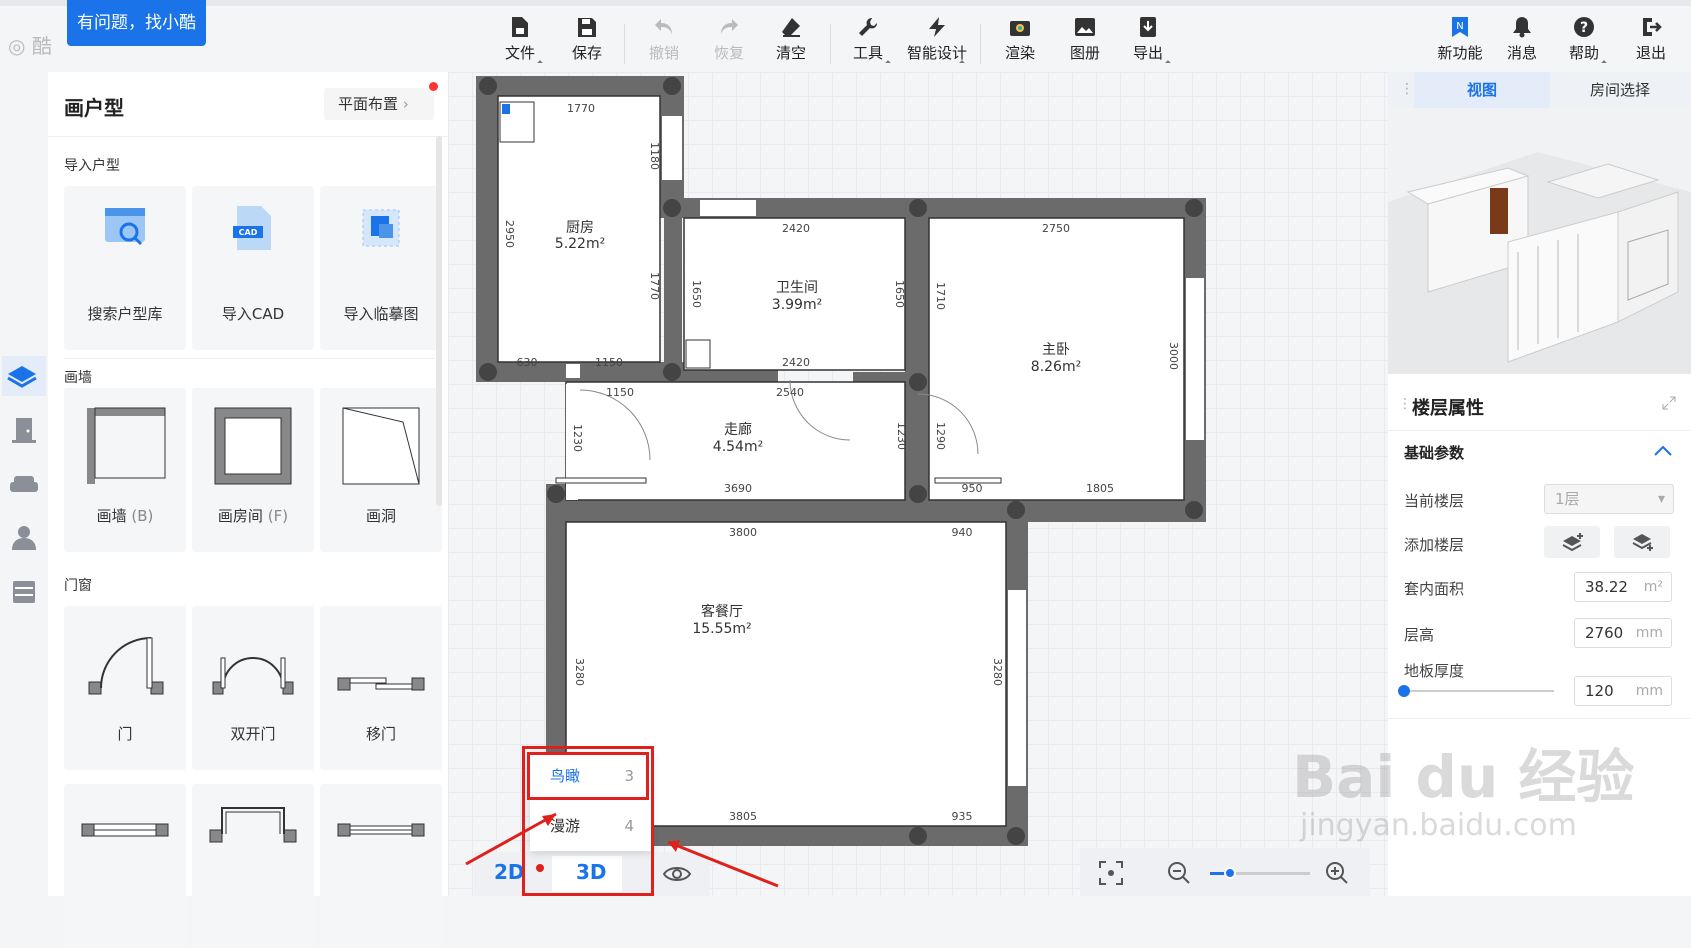  I want to click on new-feature-button: N 新功能, so click(1460, 39).